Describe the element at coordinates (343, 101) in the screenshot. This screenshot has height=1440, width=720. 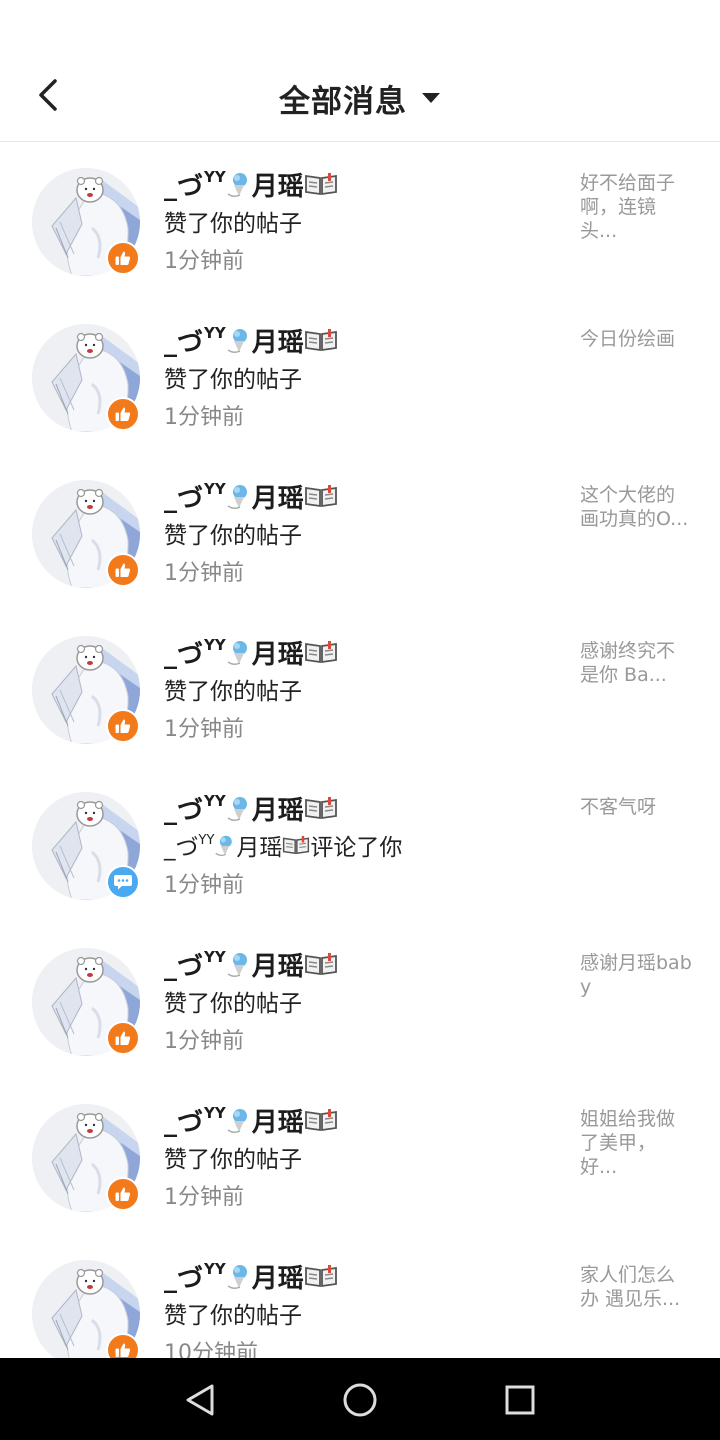
I see `page-title: 全部消息` at that location.